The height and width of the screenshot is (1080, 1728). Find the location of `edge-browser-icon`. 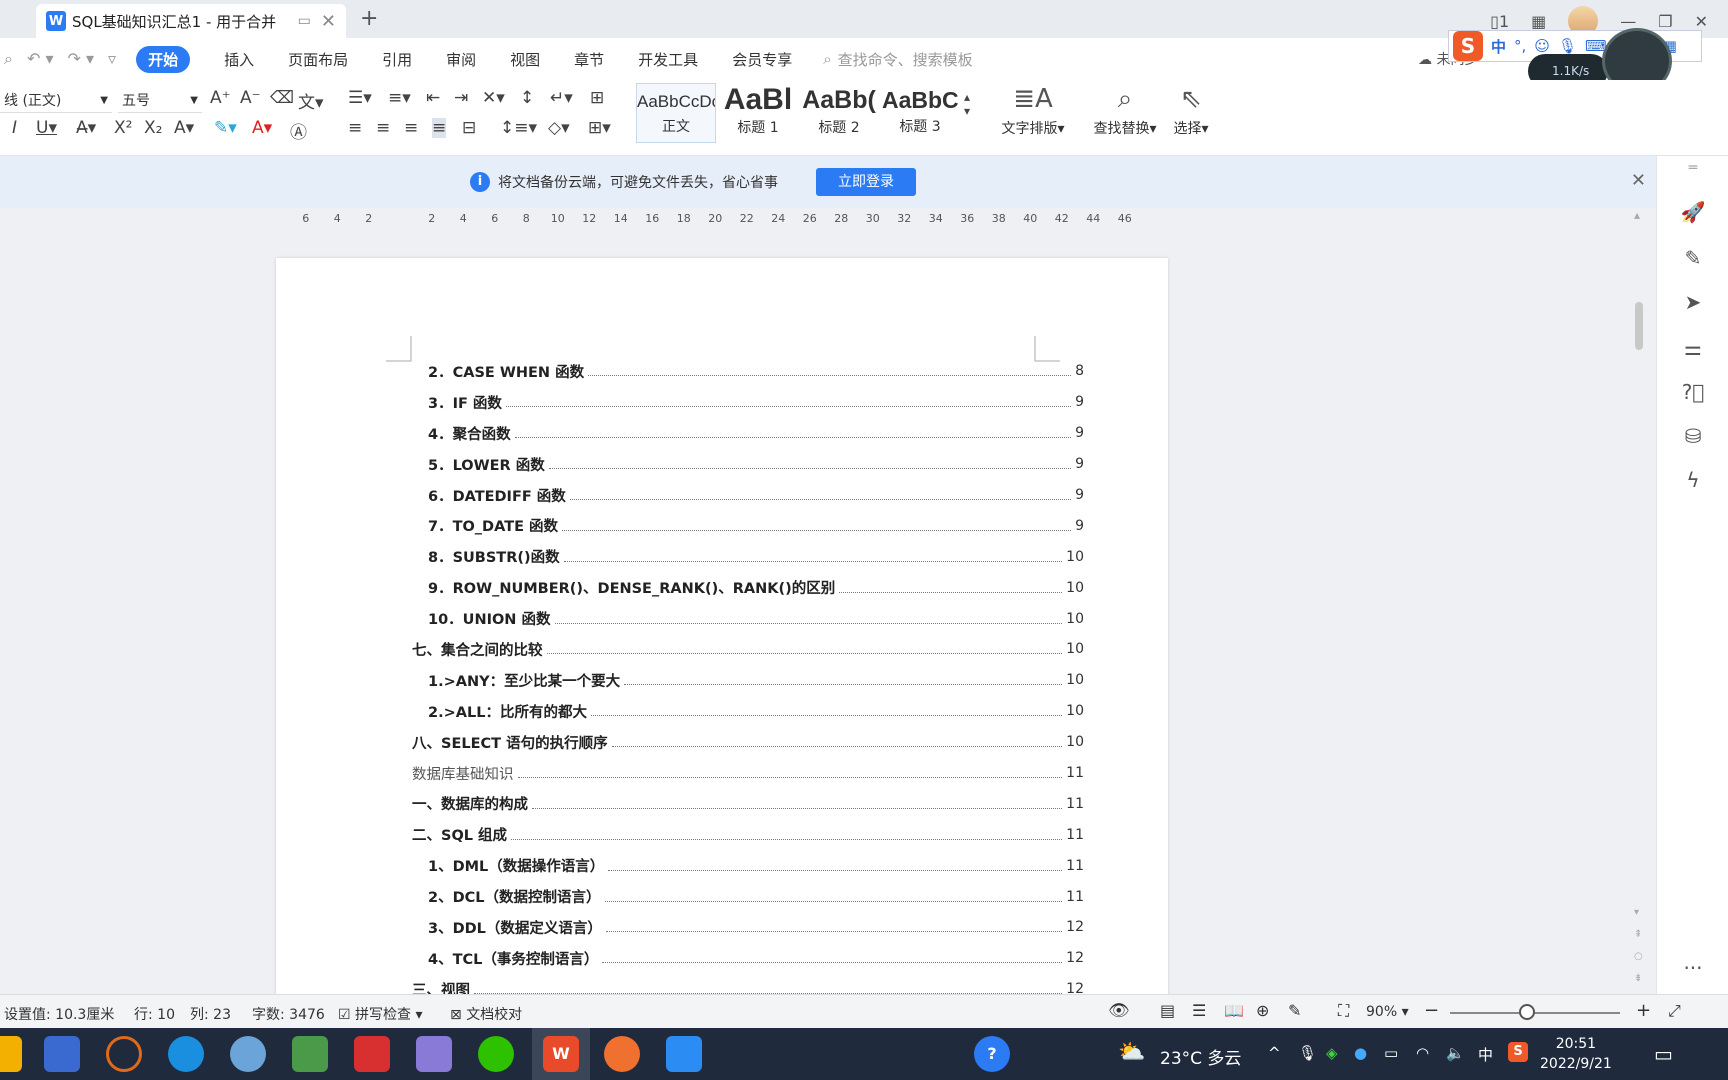

edge-browser-icon is located at coordinates (186, 1054).